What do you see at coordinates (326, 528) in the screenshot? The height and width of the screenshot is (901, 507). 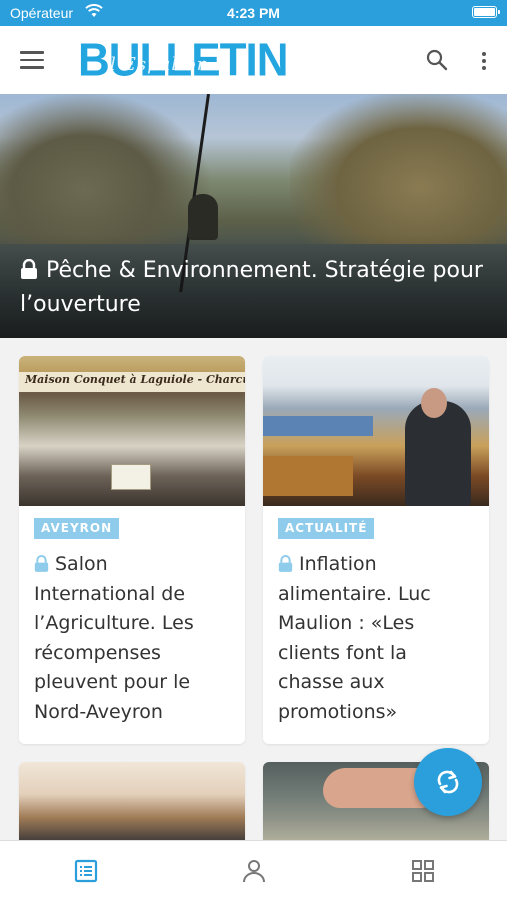 I see `category-tag: ACTUALITÉ` at bounding box center [326, 528].